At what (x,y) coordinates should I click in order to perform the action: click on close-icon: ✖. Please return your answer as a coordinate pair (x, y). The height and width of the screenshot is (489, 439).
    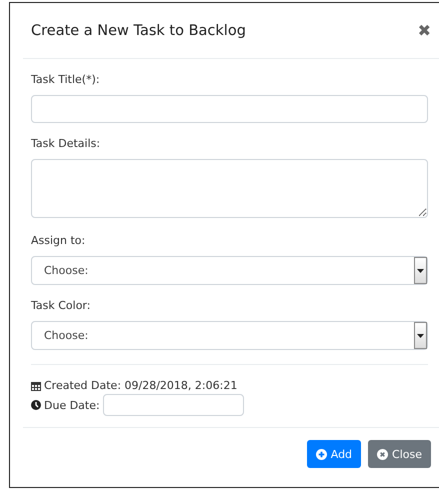
    Looking at the image, I should click on (424, 30).